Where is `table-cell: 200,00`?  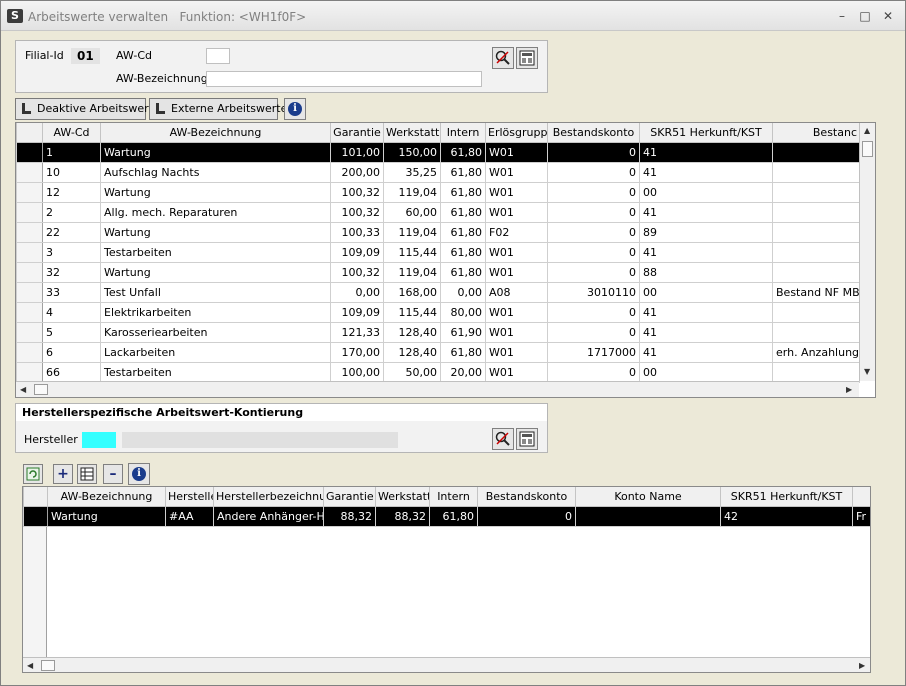
table-cell: 200,00 is located at coordinates (357, 172).